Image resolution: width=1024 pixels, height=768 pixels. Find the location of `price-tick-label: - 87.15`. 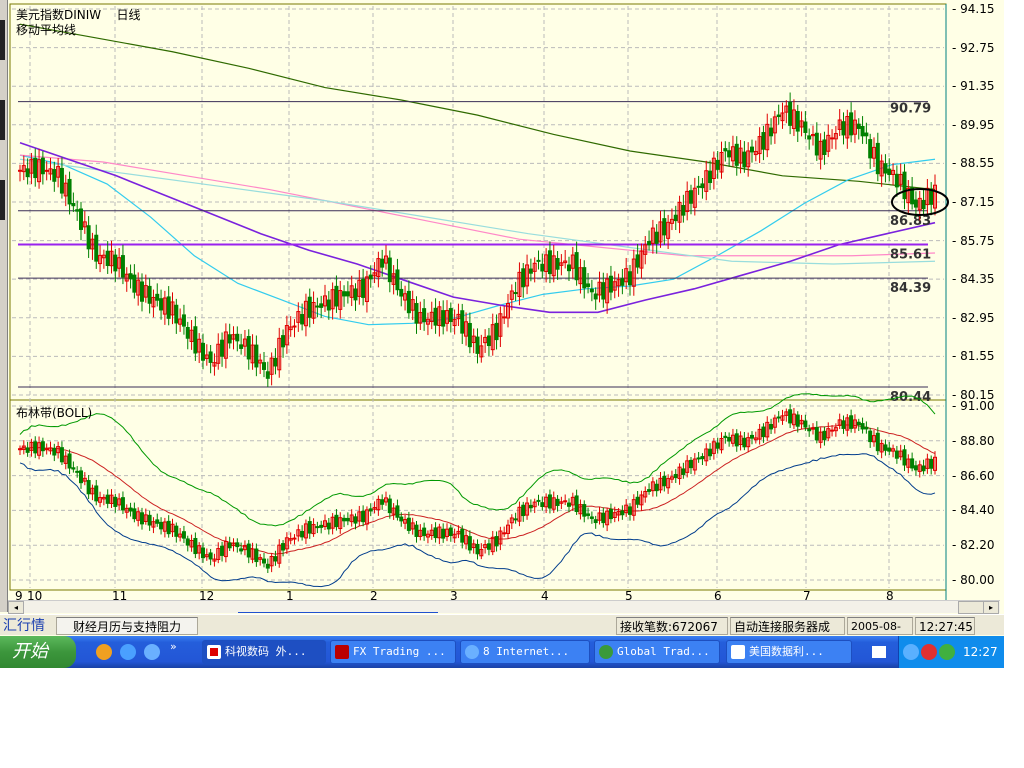

price-tick-label: - 87.15 is located at coordinates (973, 201).